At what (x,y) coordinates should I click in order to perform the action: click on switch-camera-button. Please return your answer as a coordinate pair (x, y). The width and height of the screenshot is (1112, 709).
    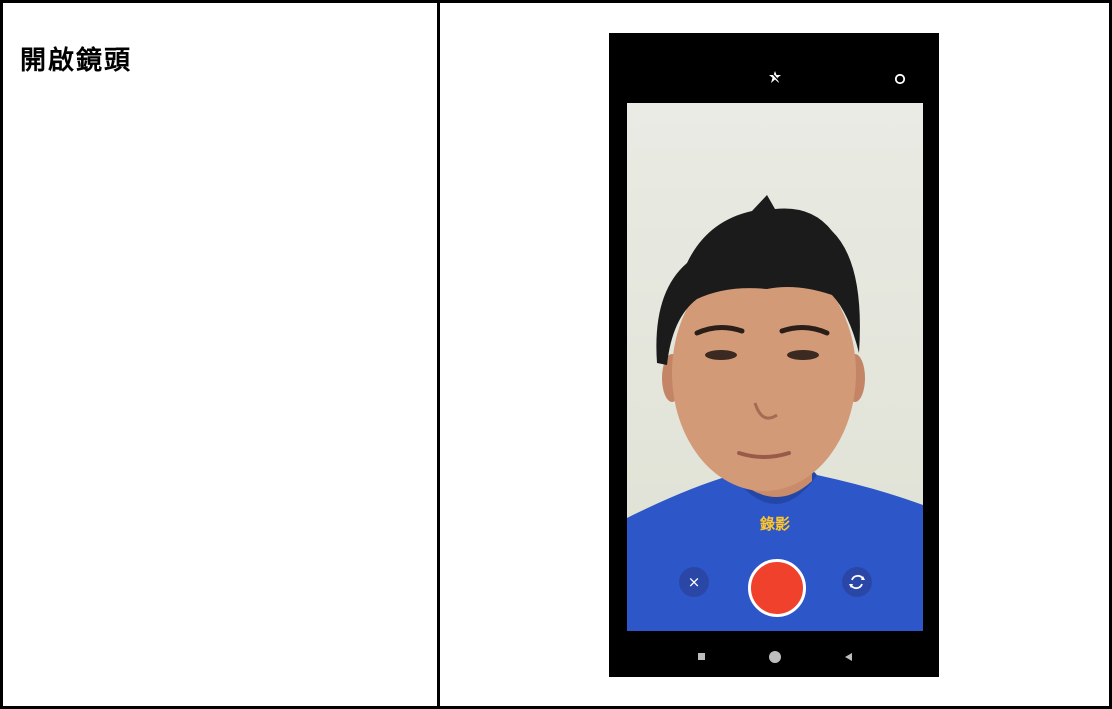
    Looking at the image, I should click on (857, 582).